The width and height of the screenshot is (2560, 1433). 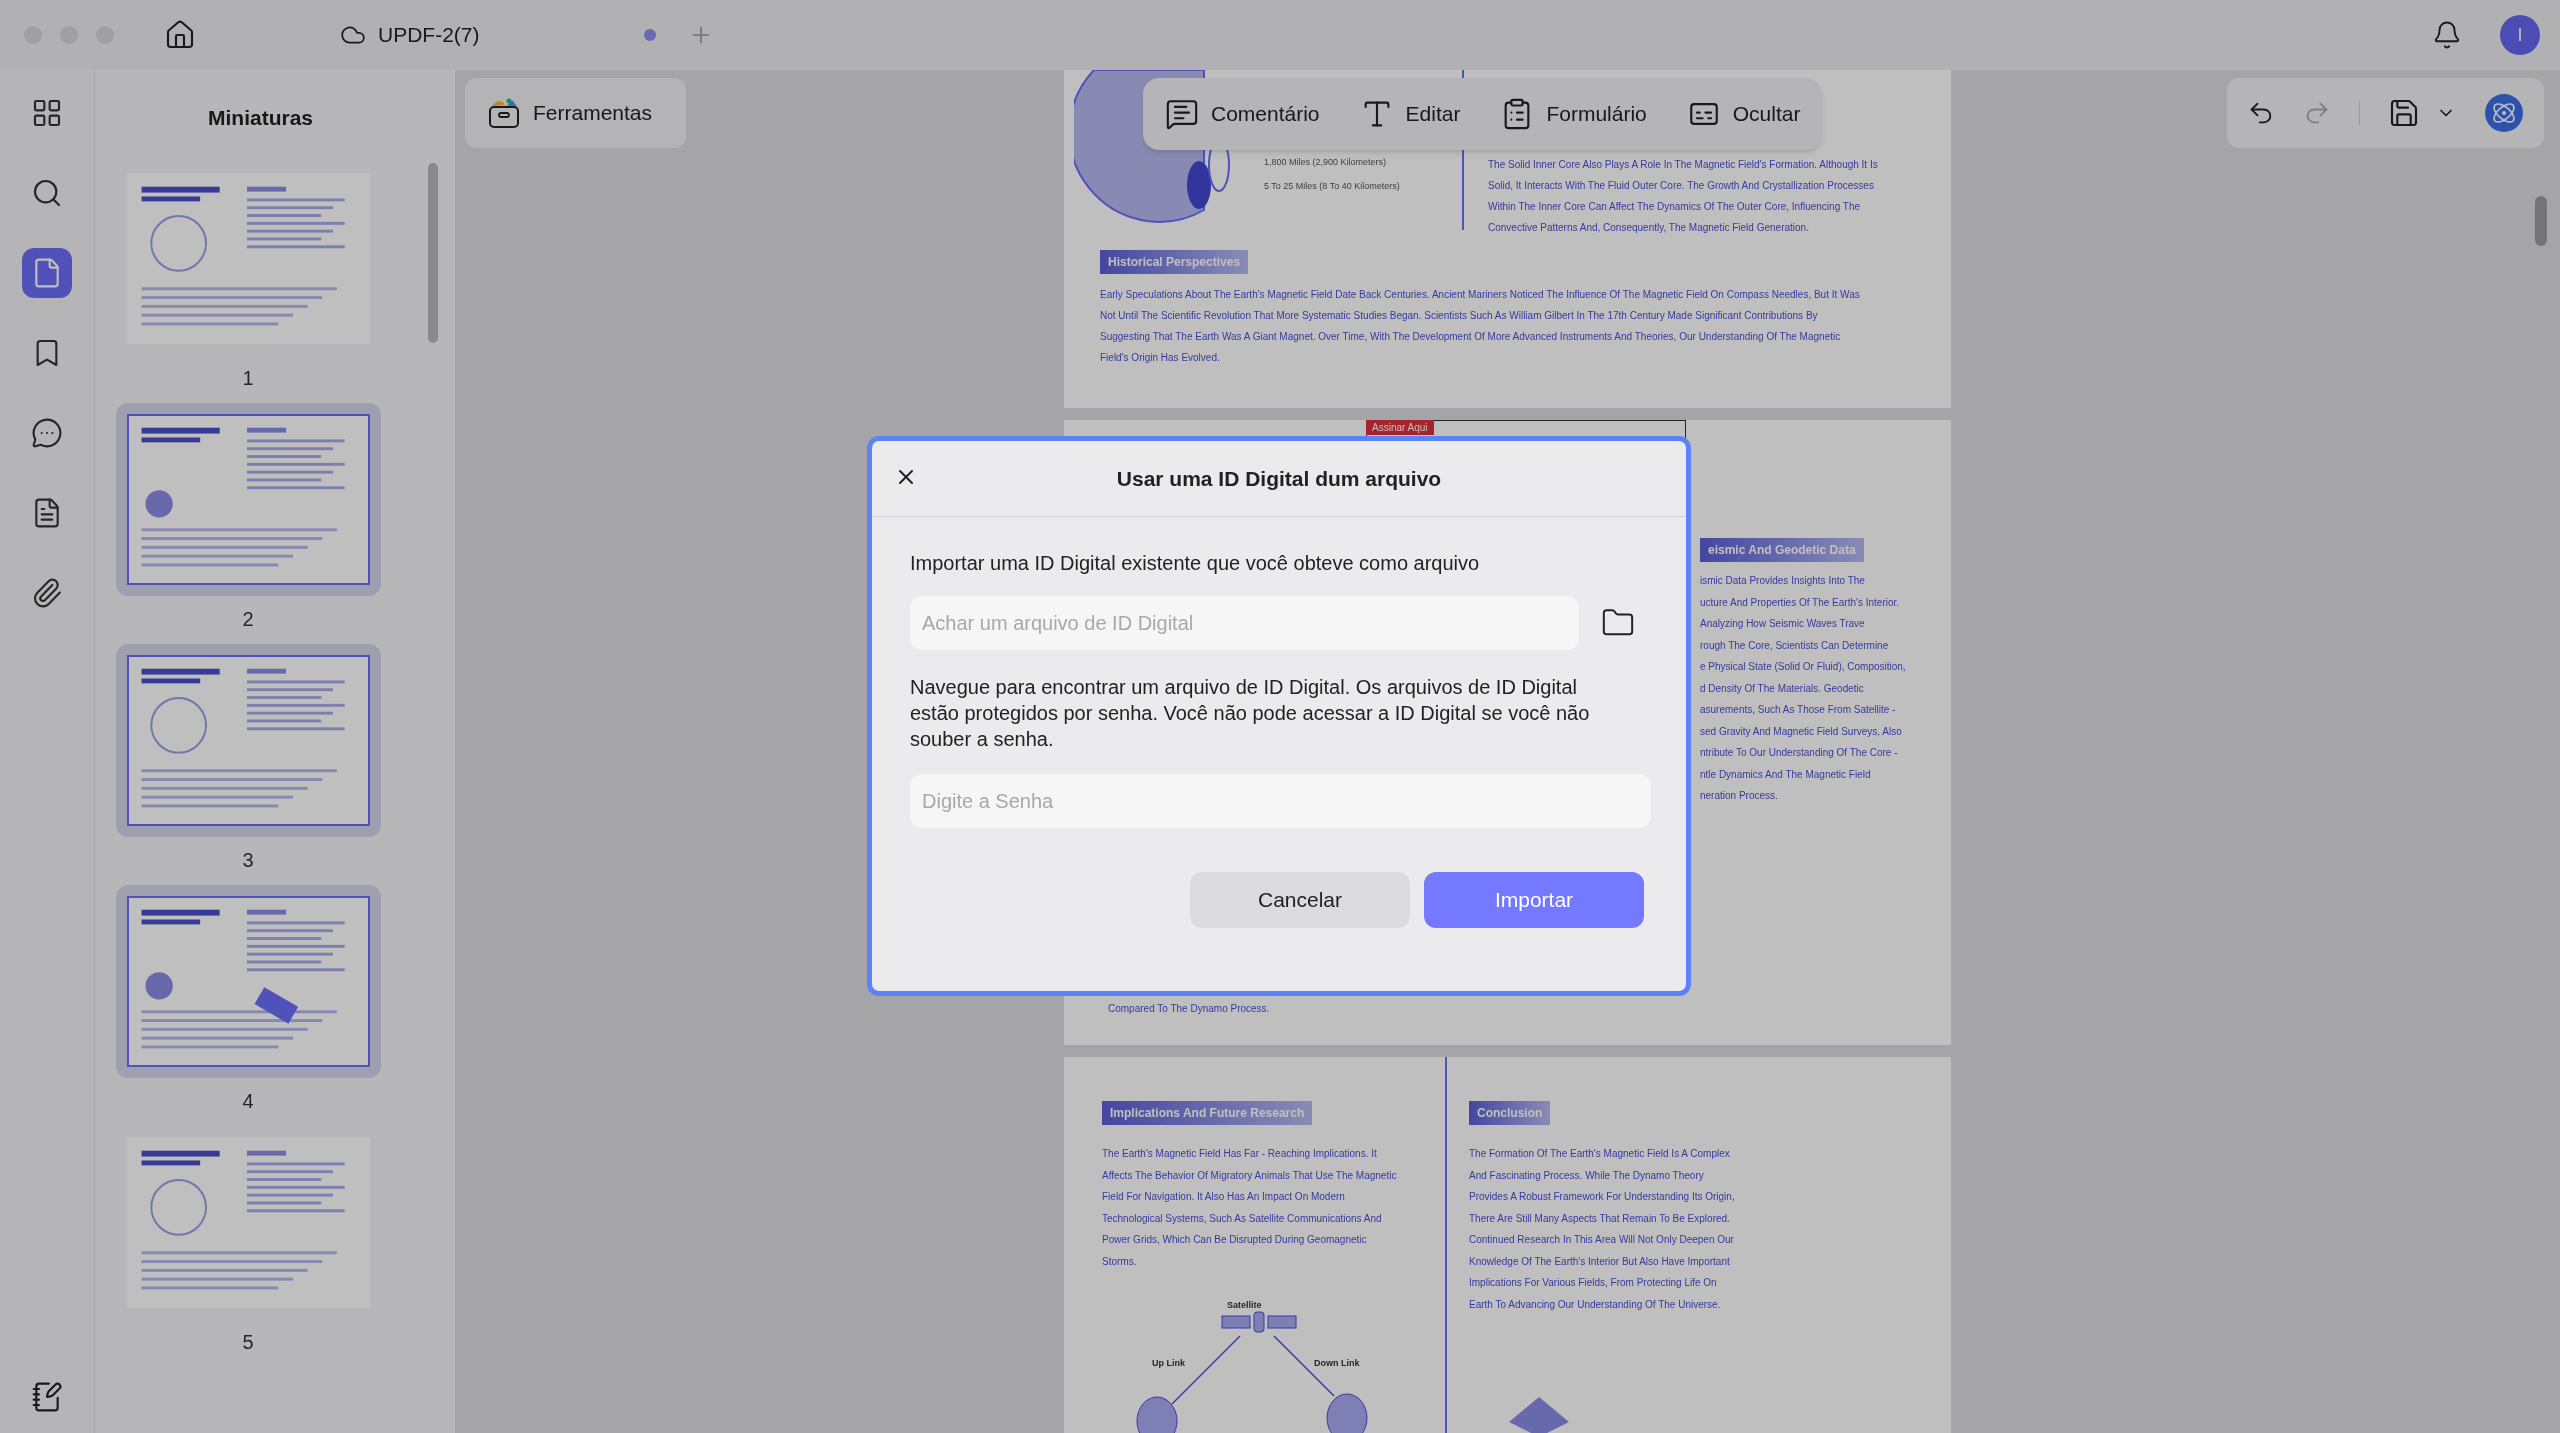 What do you see at coordinates (1189, 1009) in the screenshot?
I see `body-text: Compared To The Dynamo Process.` at bounding box center [1189, 1009].